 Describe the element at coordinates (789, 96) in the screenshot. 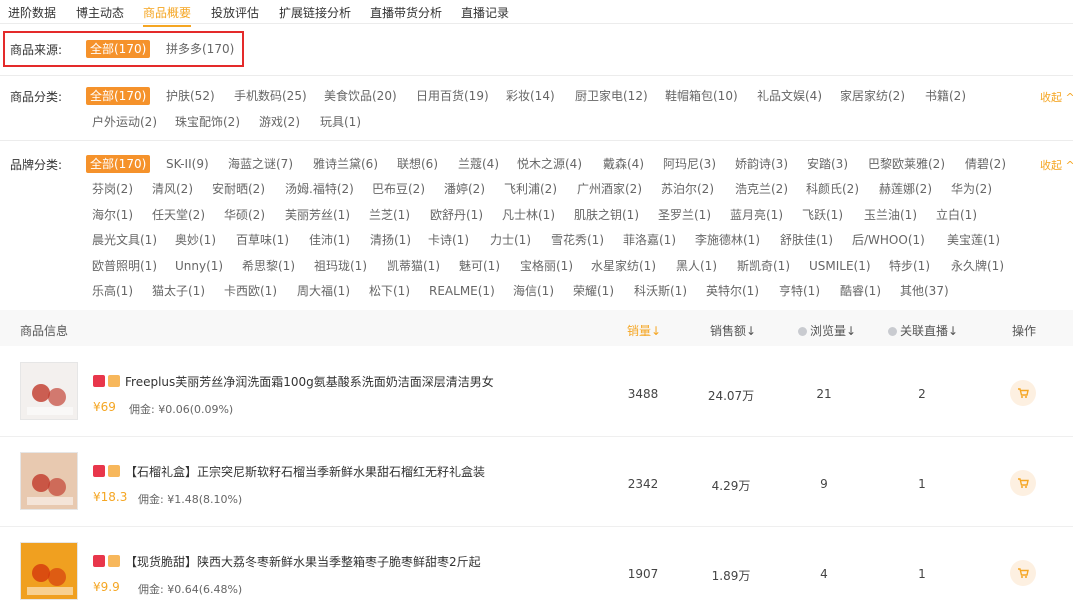

I see `category-option: 礼品文娱(4)` at that location.